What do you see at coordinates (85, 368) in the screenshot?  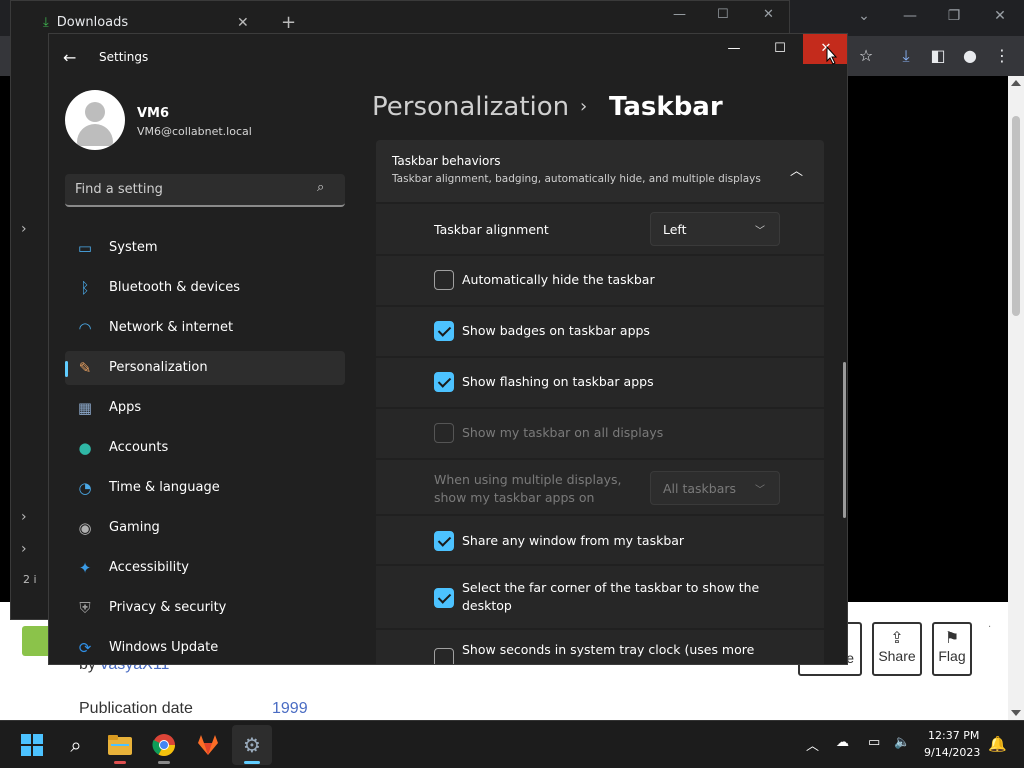 I see `brush-icon: ✎` at bounding box center [85, 368].